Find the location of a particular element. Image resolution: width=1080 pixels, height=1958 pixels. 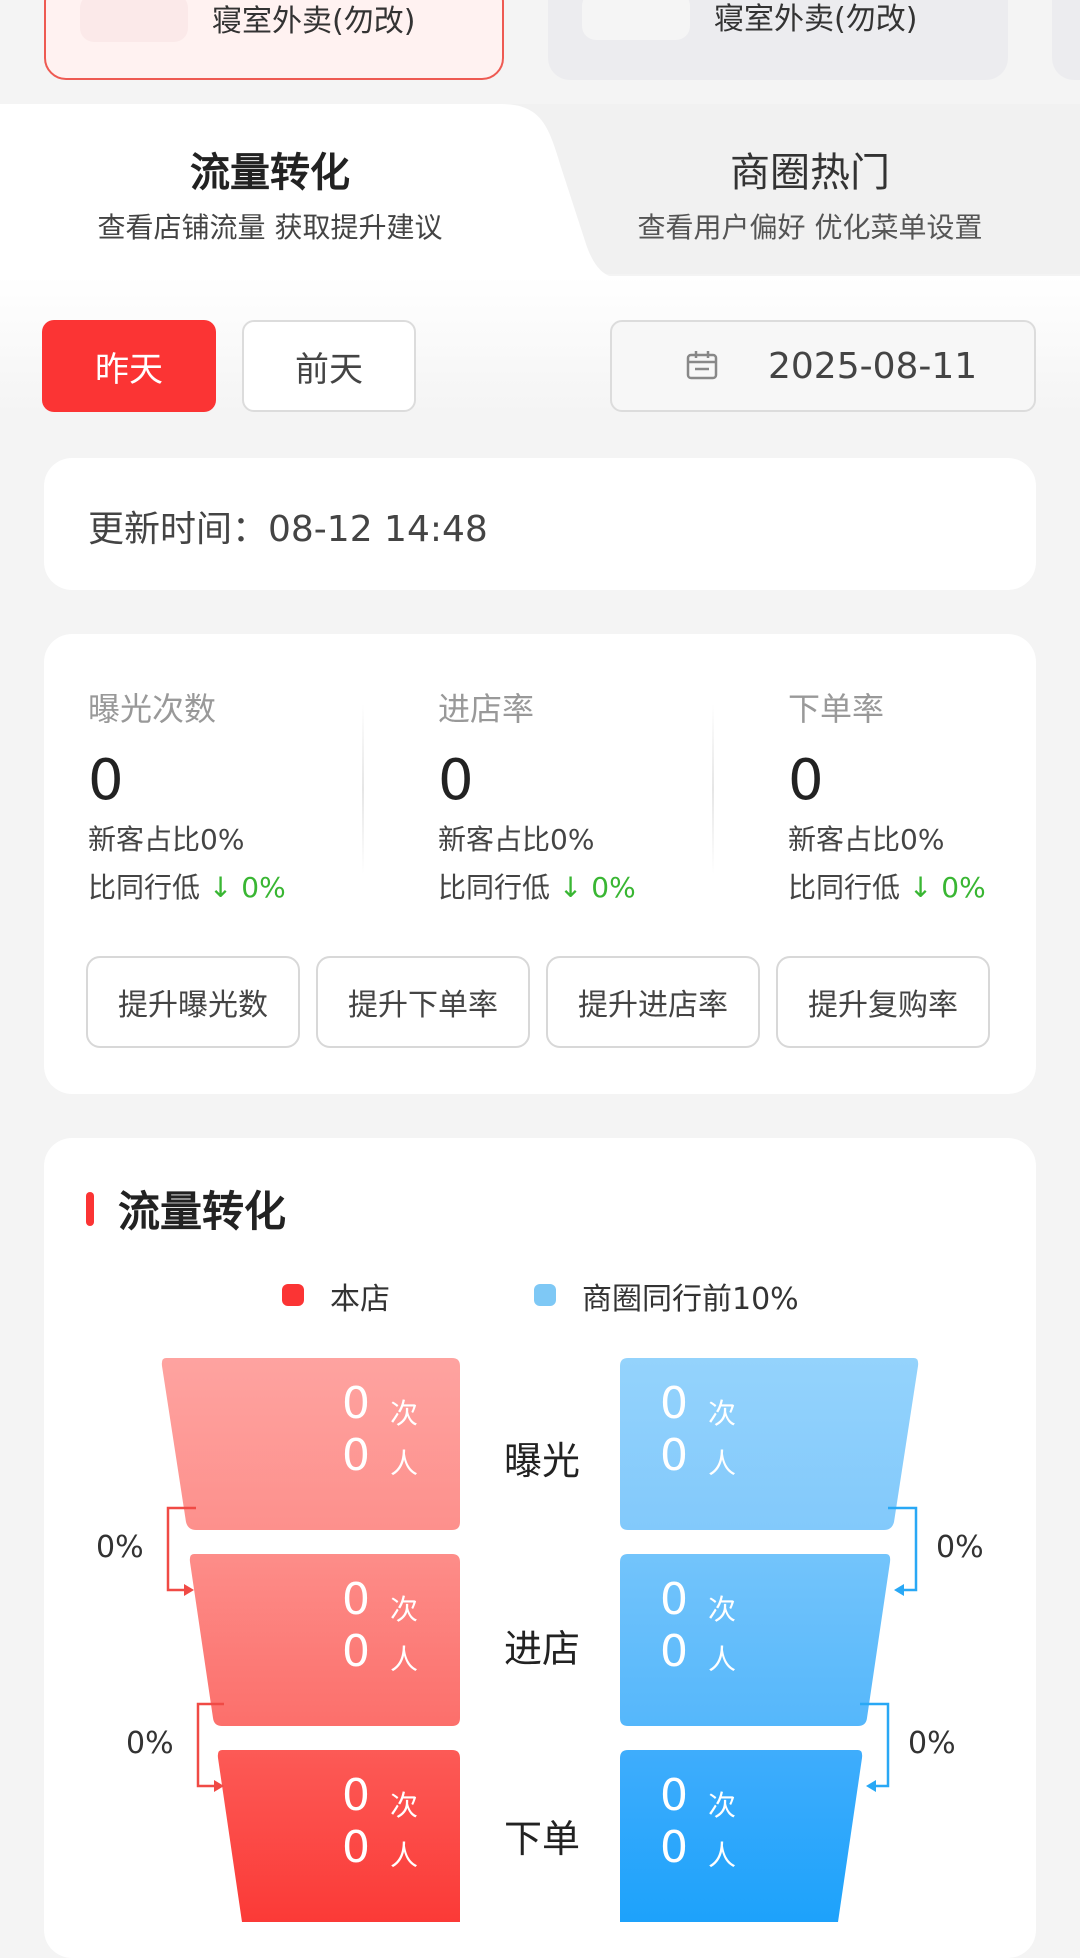

metric-entry-rate: 进店率 0 新客占比0% 比同行低 ↓ 0% is located at coordinates (588, 799).